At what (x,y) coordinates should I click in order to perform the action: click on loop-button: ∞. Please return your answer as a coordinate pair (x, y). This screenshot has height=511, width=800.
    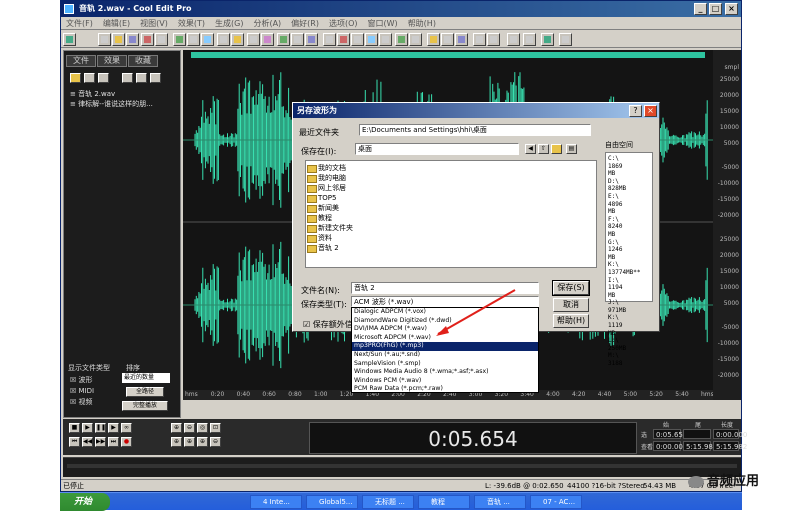
    Looking at the image, I should click on (126, 428).